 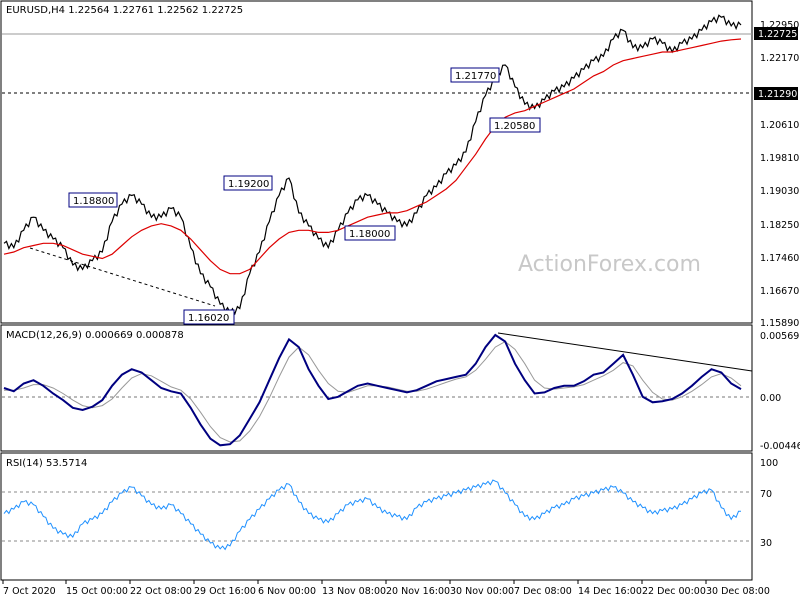 What do you see at coordinates (779, 258) in the screenshot?
I see `price-tick: 1.17460` at bounding box center [779, 258].